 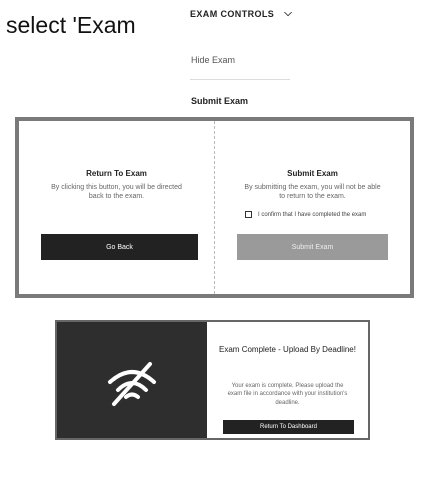 I want to click on exam-complete-title: Exam Complete - Upload By Deadline!, so click(x=287, y=349).